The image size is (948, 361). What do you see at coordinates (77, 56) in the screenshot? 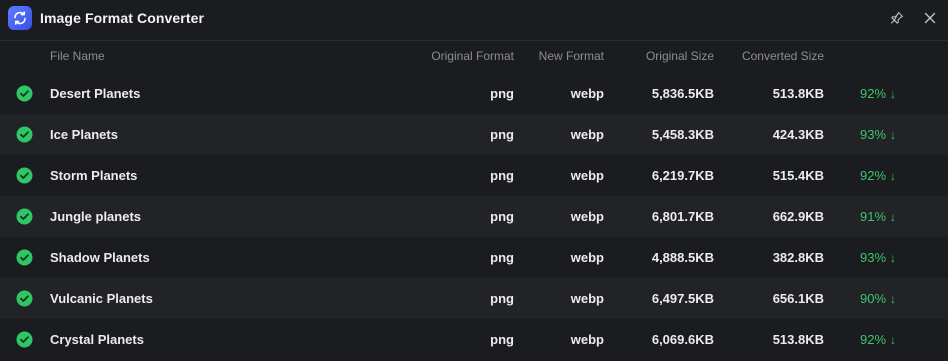
I see `header-file-name: File Name` at bounding box center [77, 56].